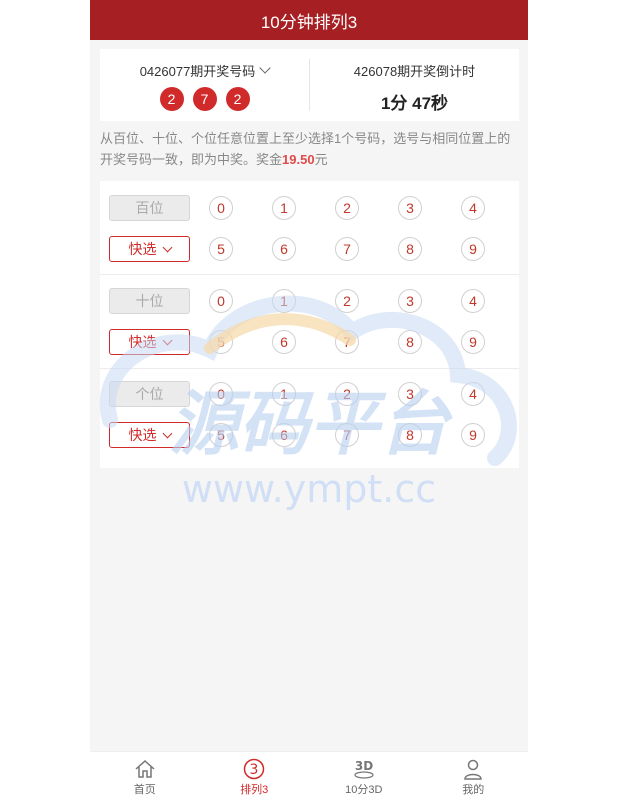 The width and height of the screenshot is (619, 802). Describe the element at coordinates (298, 159) in the screenshot. I see `prize-amount: 19.50` at that location.